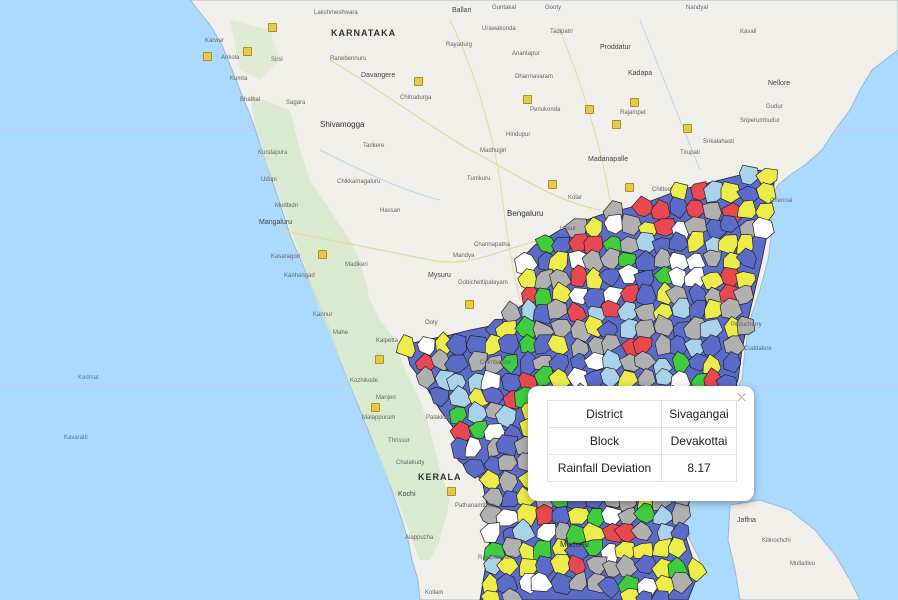  Describe the element at coordinates (88, 378) in the screenshot. I see `island-label: Kadmat` at that location.